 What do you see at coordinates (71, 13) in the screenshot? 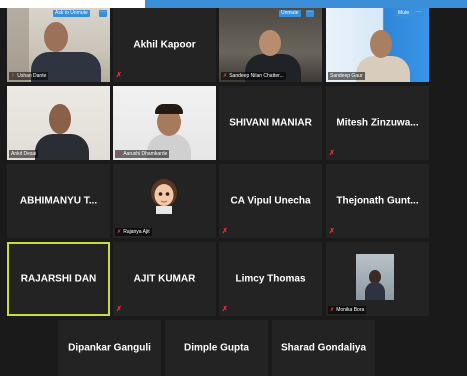
I see `ask-to-unmute-button: Ask to Unmute` at bounding box center [71, 13].